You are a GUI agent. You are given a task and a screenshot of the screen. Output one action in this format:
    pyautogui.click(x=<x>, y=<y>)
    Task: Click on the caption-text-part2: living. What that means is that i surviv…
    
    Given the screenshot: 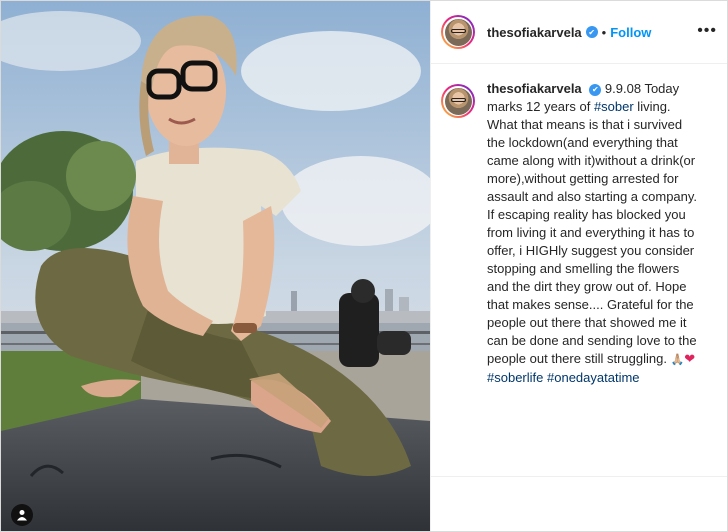 What is the action you would take?
    pyautogui.click(x=592, y=232)
    